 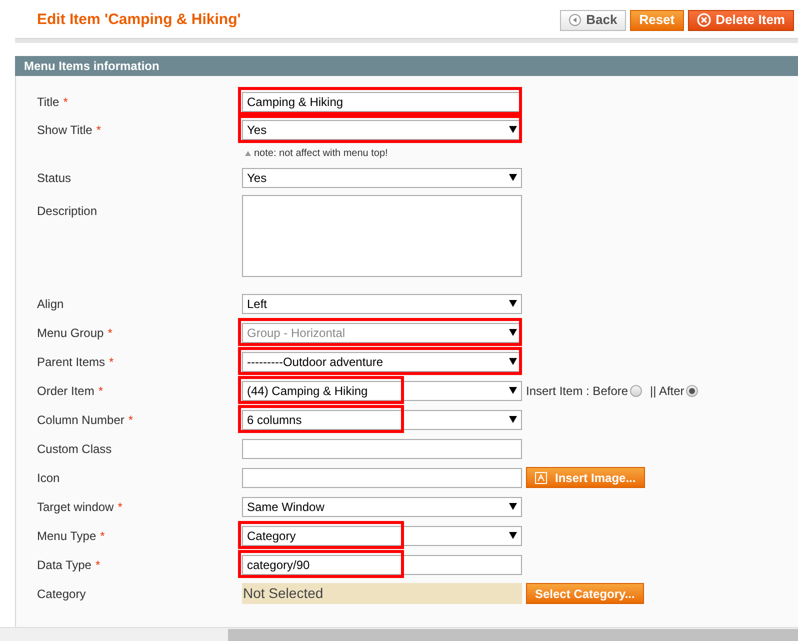 What do you see at coordinates (66, 536) in the screenshot?
I see `field-label: Menu Type` at bounding box center [66, 536].